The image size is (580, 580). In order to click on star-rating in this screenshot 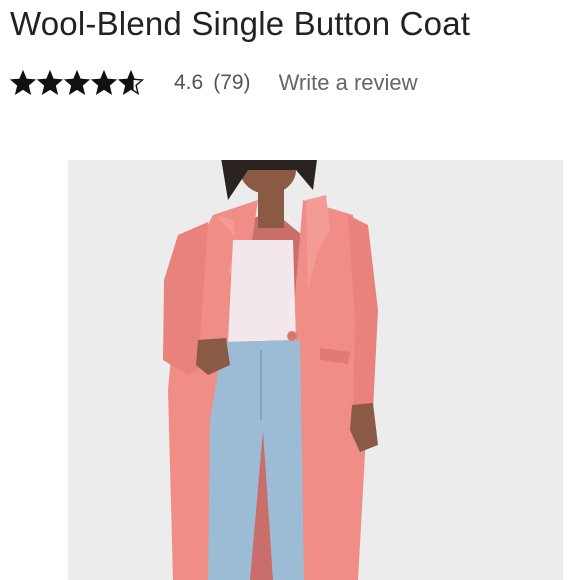, I will do `click(77, 83)`.